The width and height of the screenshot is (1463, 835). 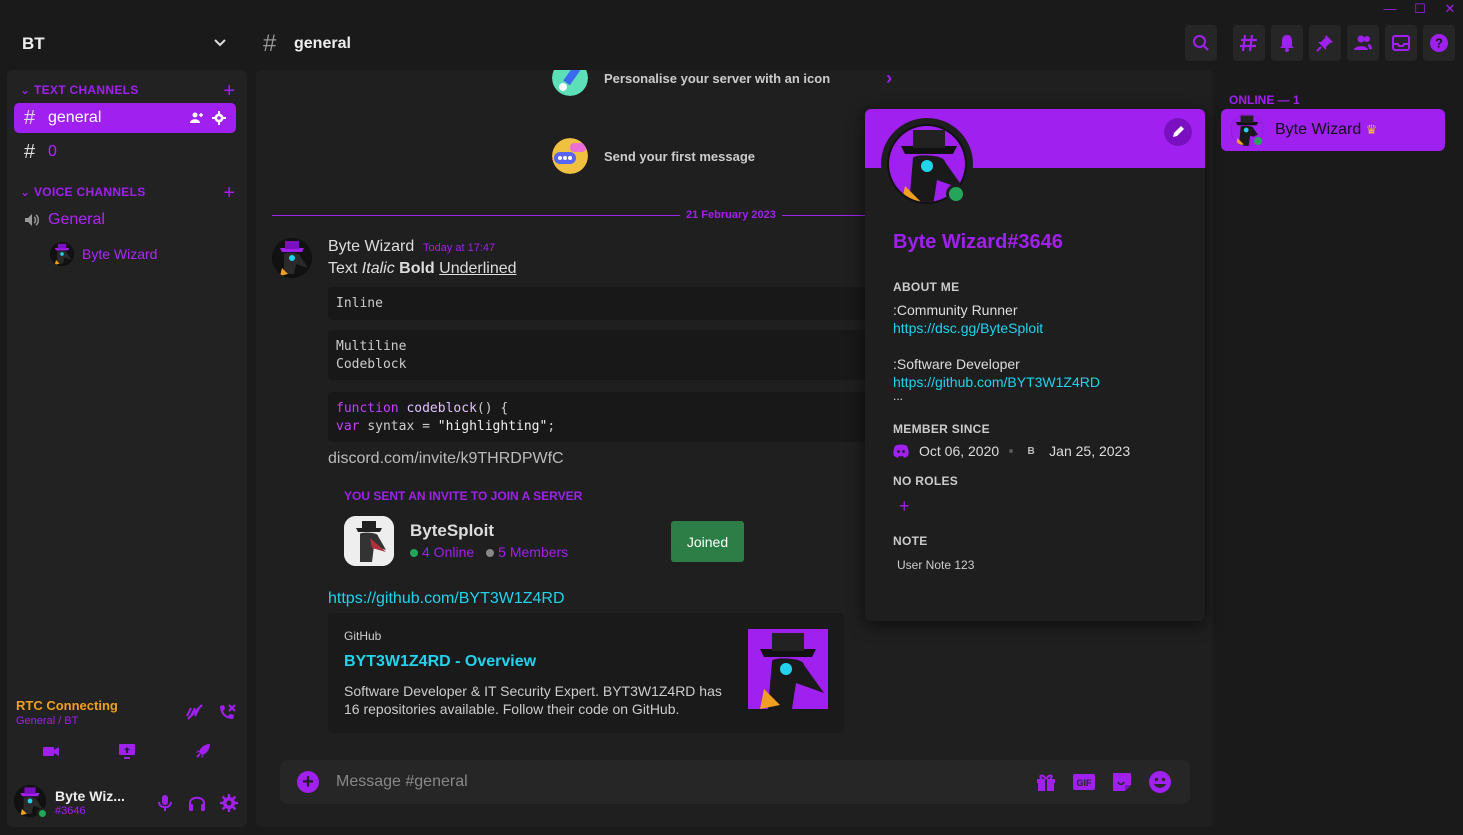 I want to click on invite-link: discord.com/invite/k9THRDPWfC, so click(x=446, y=459).